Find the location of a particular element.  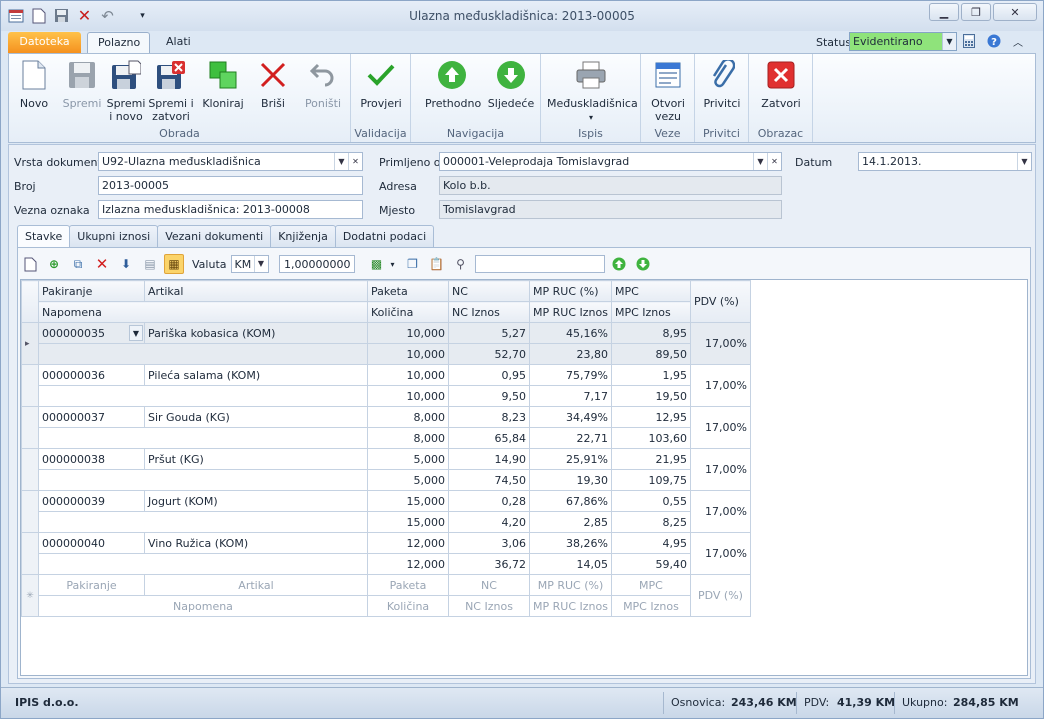

new-row-artikal: Artikal is located at coordinates (256, 585).